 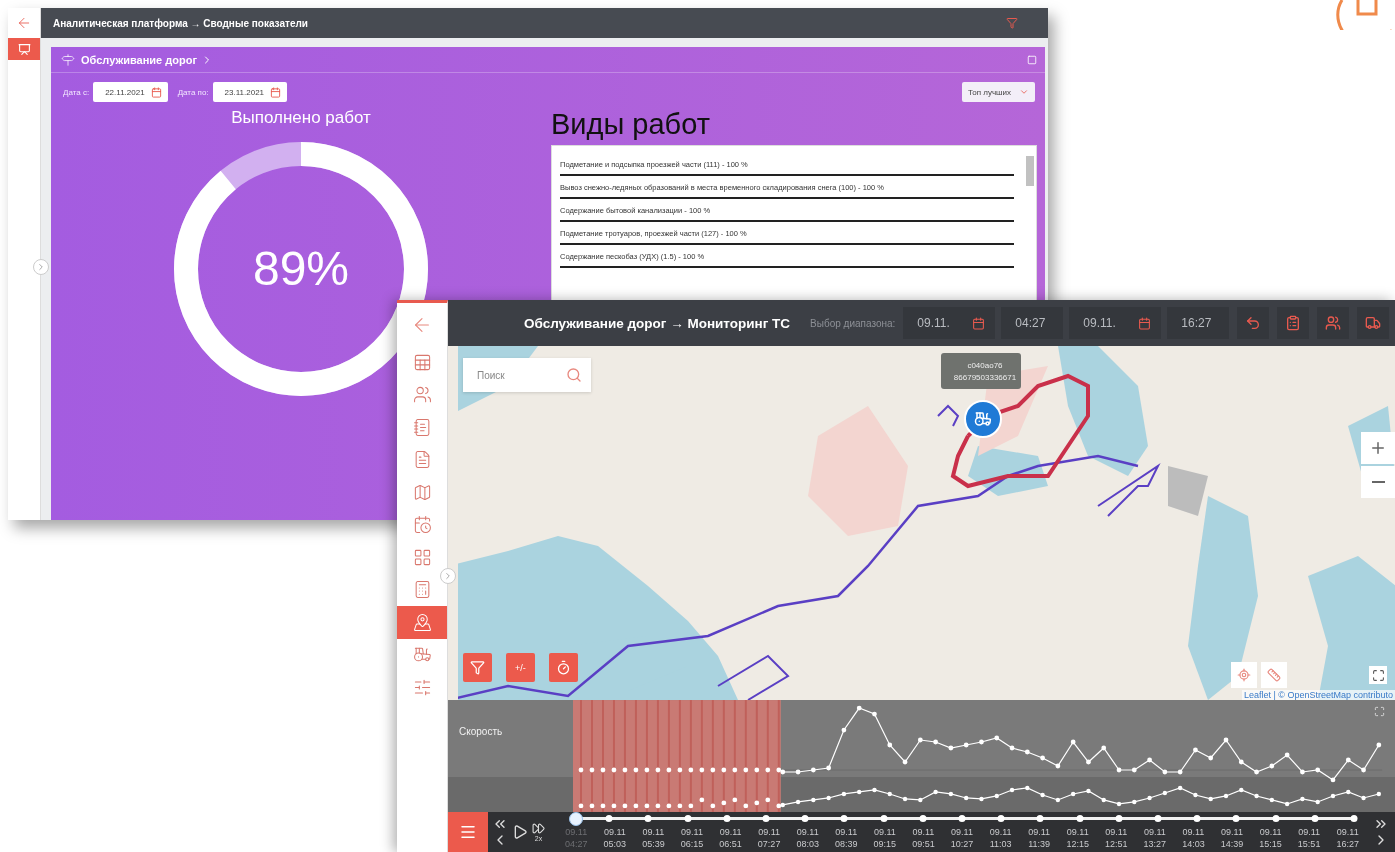 I want to click on search-icon, so click(x=574, y=375).